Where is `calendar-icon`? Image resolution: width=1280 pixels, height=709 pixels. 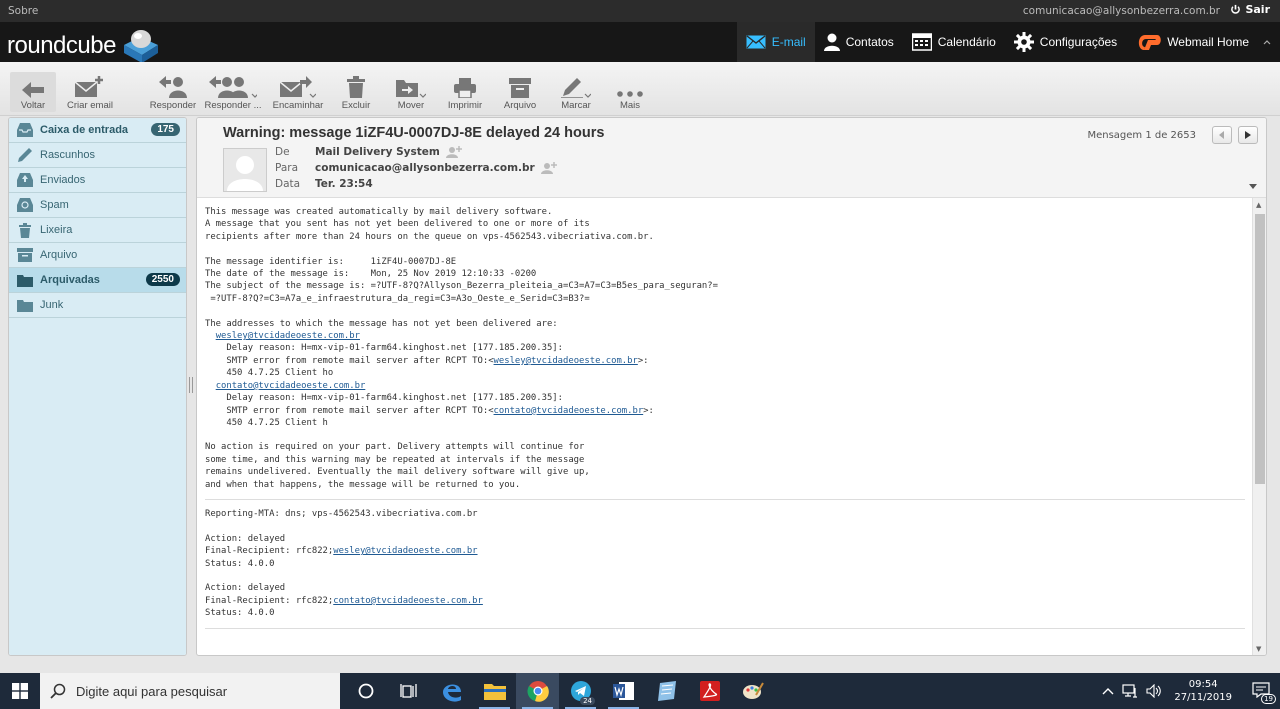 calendar-icon is located at coordinates (921, 42).